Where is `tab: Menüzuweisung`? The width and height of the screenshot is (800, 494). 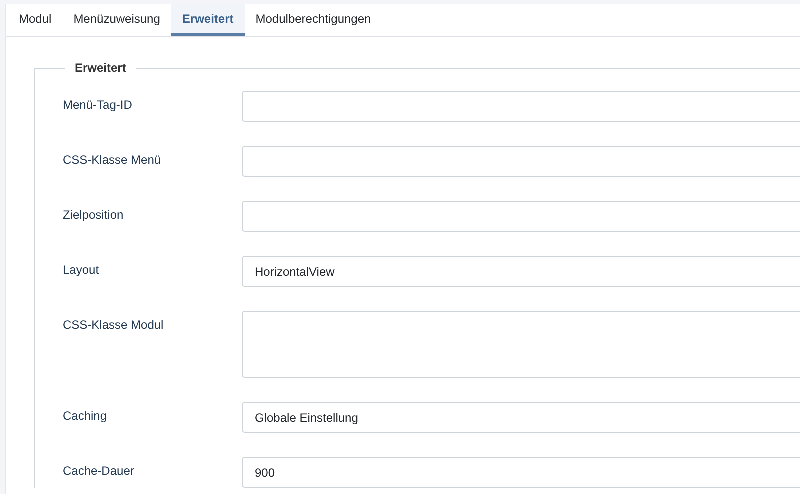 tab: Menüzuweisung is located at coordinates (117, 20).